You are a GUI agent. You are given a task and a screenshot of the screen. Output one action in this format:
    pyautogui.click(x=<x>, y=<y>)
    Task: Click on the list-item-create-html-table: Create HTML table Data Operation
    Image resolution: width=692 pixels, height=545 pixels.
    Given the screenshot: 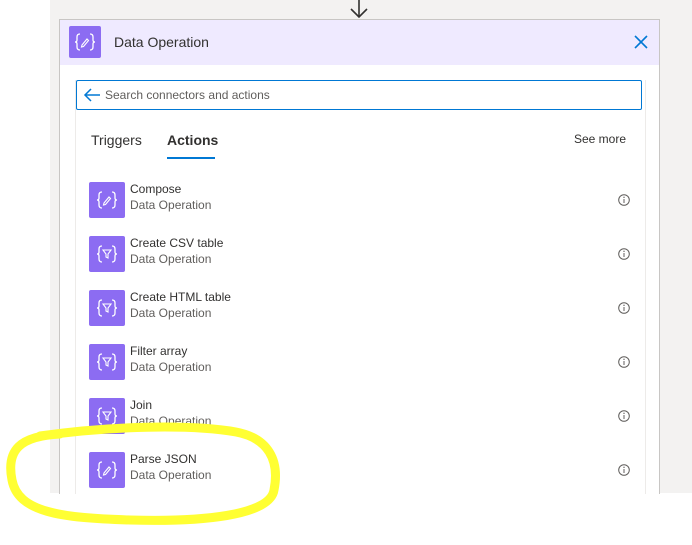 What is the action you would take?
    pyautogui.click(x=358, y=315)
    